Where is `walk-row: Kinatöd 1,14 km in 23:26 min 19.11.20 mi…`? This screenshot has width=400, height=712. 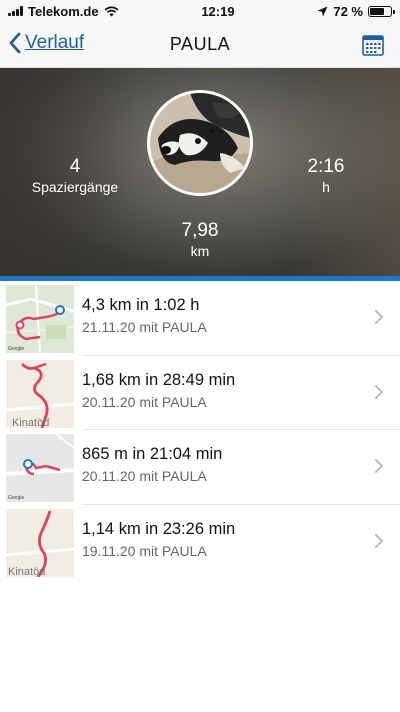 walk-row: Kinatöd 1,14 km in 23:26 min 19.11.20 mi… is located at coordinates (200, 542).